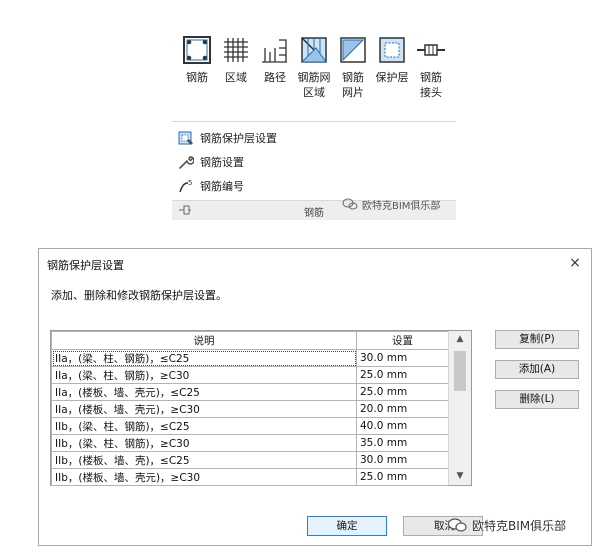 The image size is (602, 553). I want to click on table-row: IIa，(楼板、墙、壳元)，≤C25 25.0 mm, so click(250, 392).